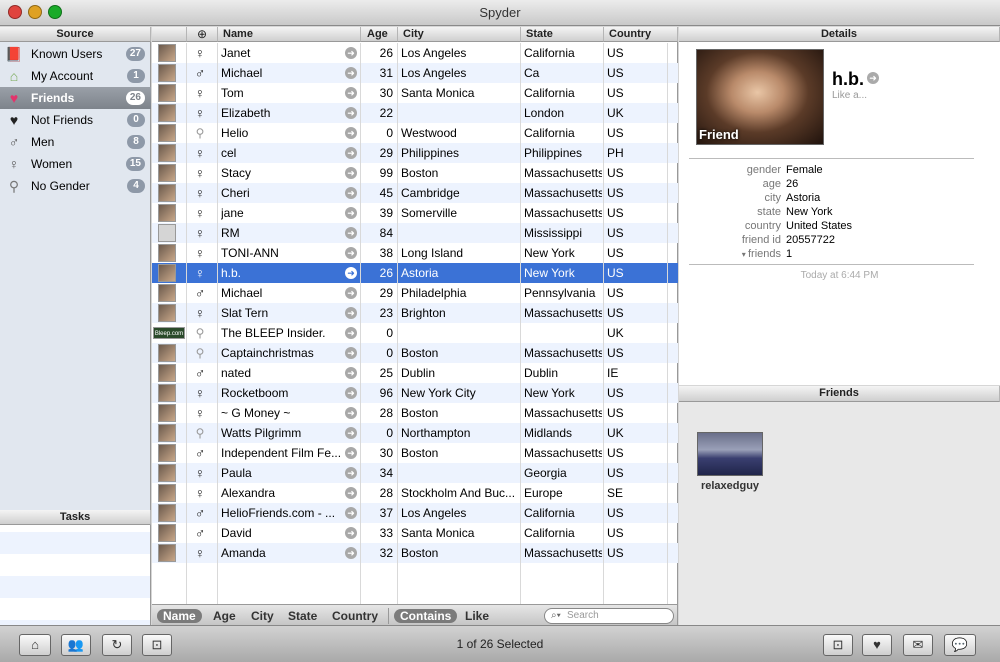 The width and height of the screenshot is (1000, 662). What do you see at coordinates (415, 413) in the screenshot?
I see `table-row: ♀ ~ G Money ~ ➜ 28 Boston Massachusetts US` at bounding box center [415, 413].